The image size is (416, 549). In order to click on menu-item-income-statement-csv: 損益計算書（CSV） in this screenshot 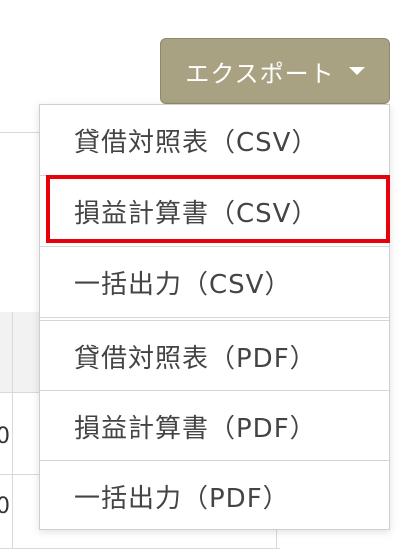, I will do `click(214, 211)`.